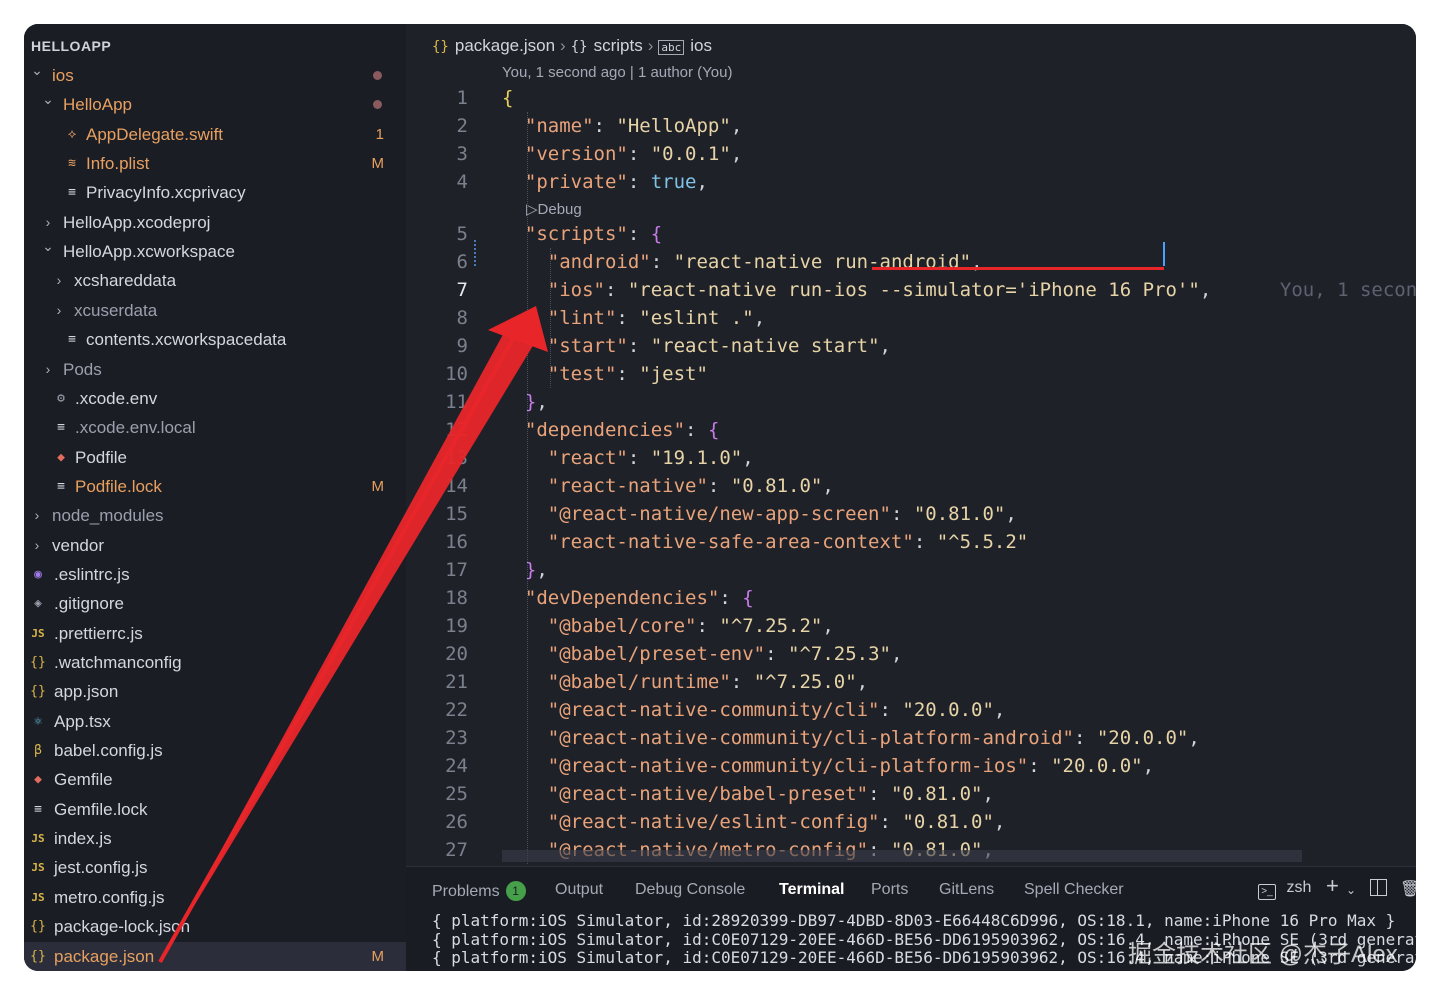 This screenshot has width=1440, height=995. What do you see at coordinates (215, 486) in the screenshot?
I see `tree-item: ≡ Podfile.lock M` at bounding box center [215, 486].